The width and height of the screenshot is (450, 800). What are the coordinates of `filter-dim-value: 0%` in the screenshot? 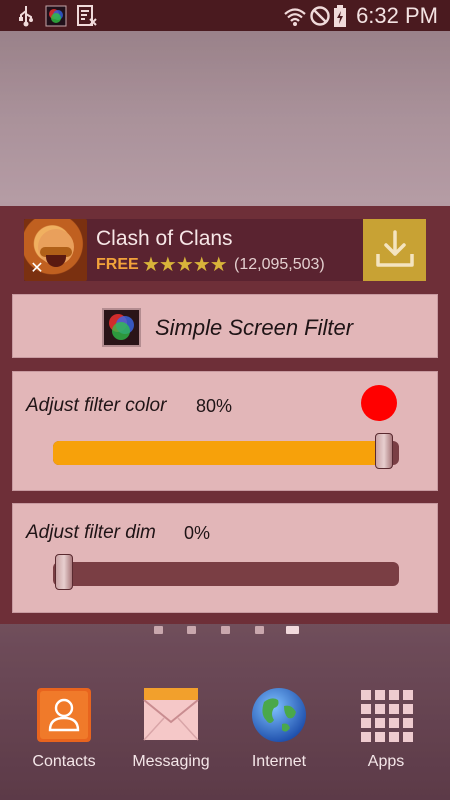 It's located at (197, 533).